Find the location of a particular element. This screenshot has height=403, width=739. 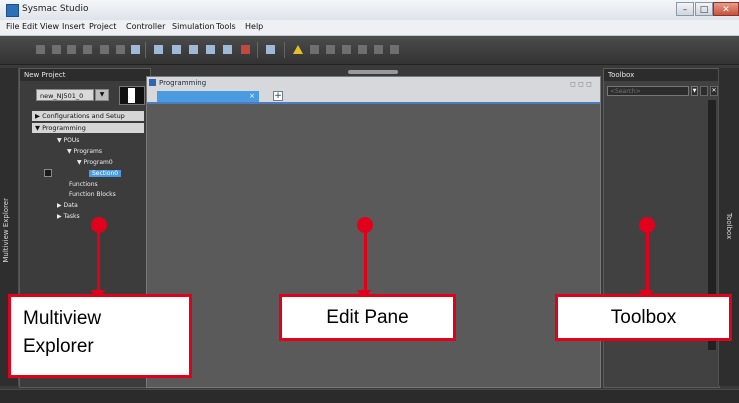

chevron-down-icon: ▼ is located at coordinates (102, 95).